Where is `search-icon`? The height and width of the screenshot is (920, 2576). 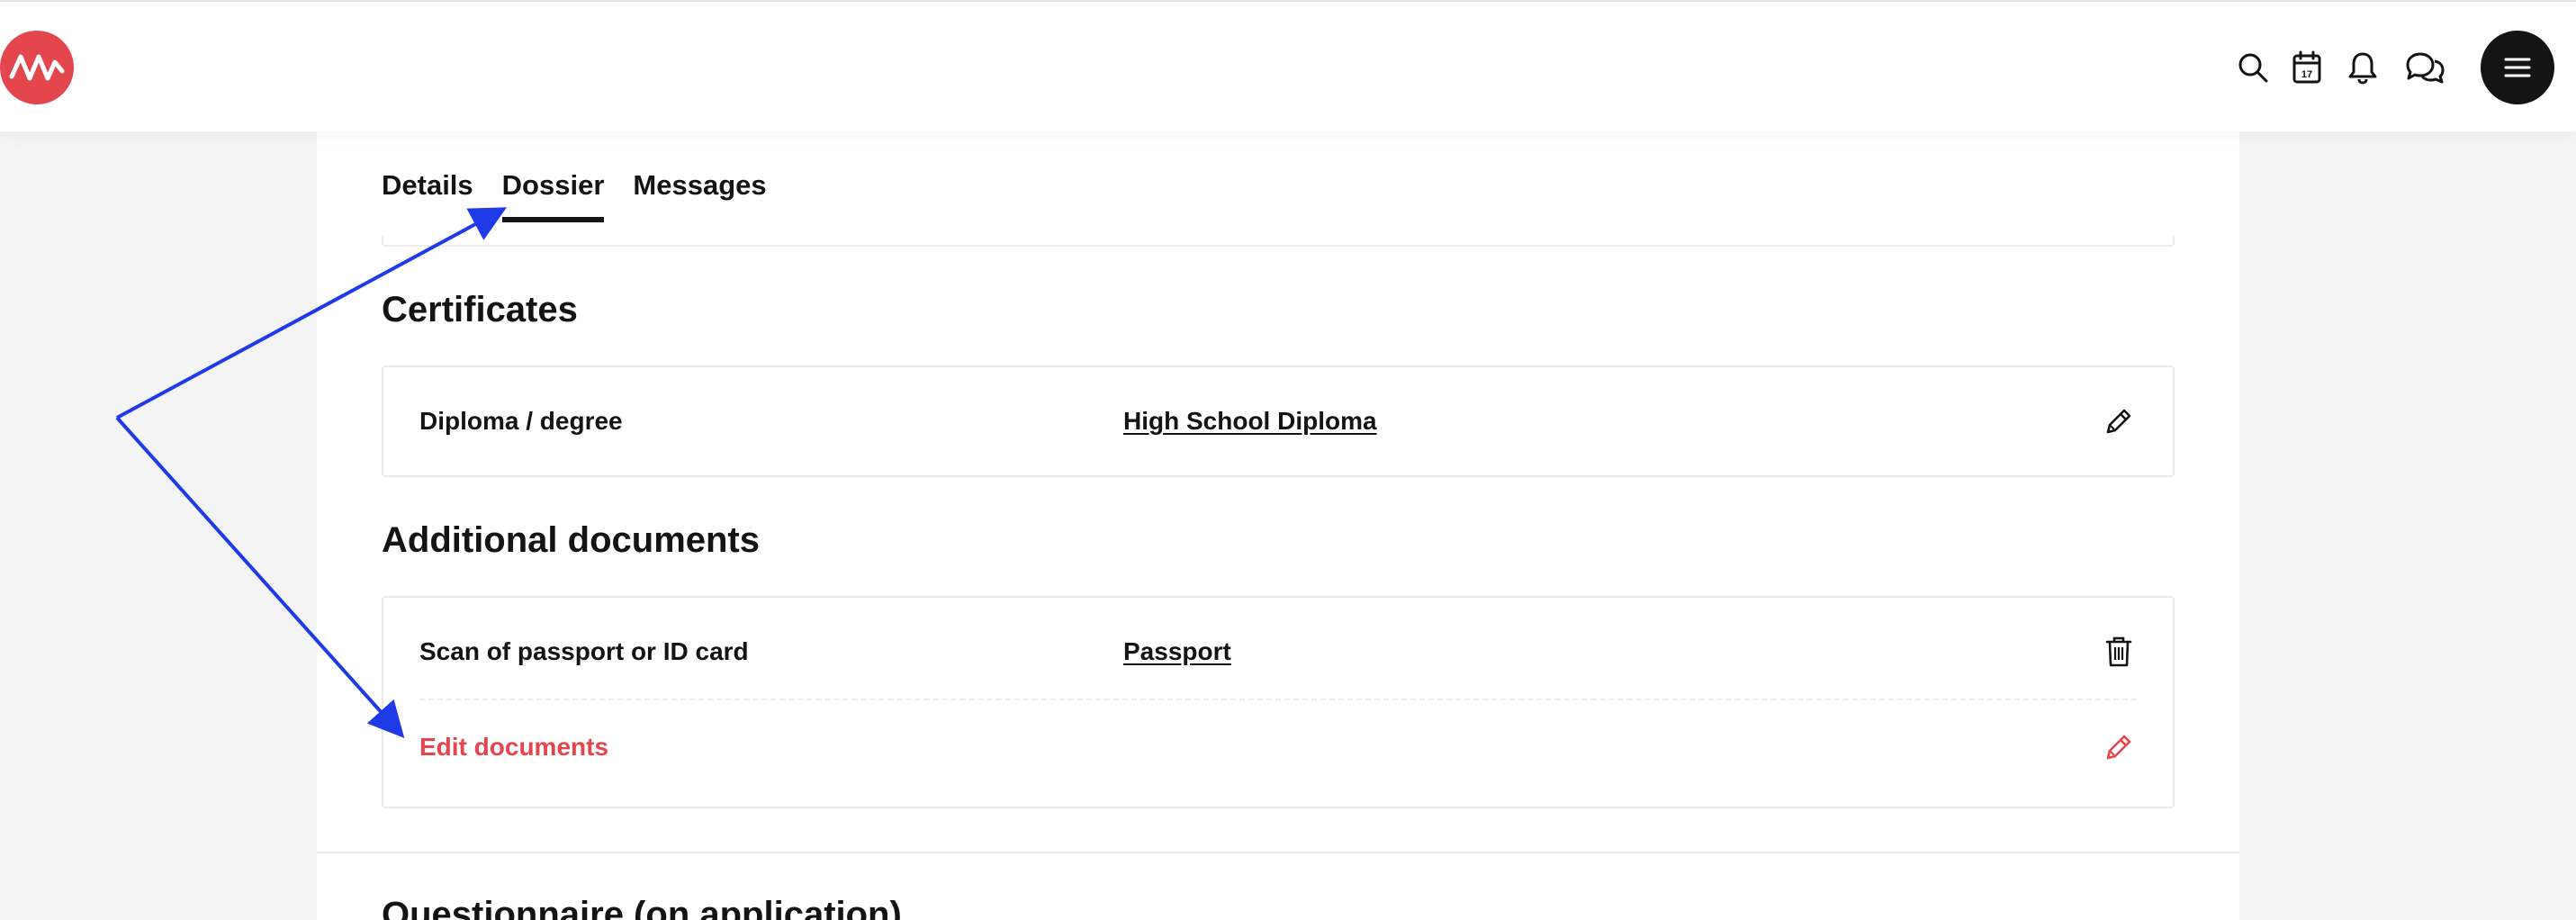 search-icon is located at coordinates (2253, 68).